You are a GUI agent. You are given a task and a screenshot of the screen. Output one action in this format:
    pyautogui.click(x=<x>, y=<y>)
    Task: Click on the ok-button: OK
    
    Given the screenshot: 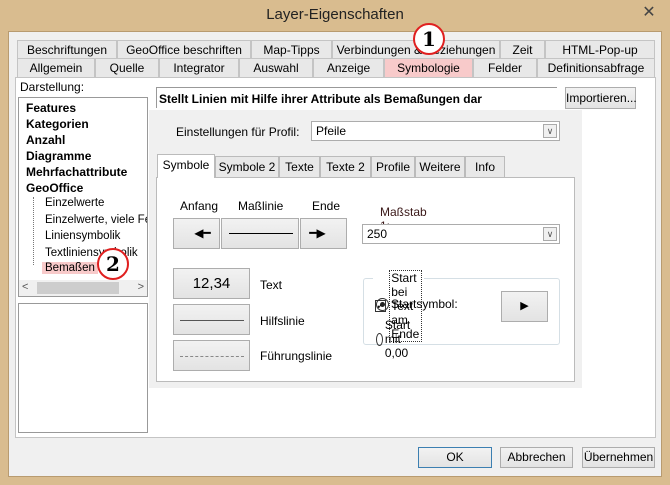 What is the action you would take?
    pyautogui.click(x=455, y=457)
    